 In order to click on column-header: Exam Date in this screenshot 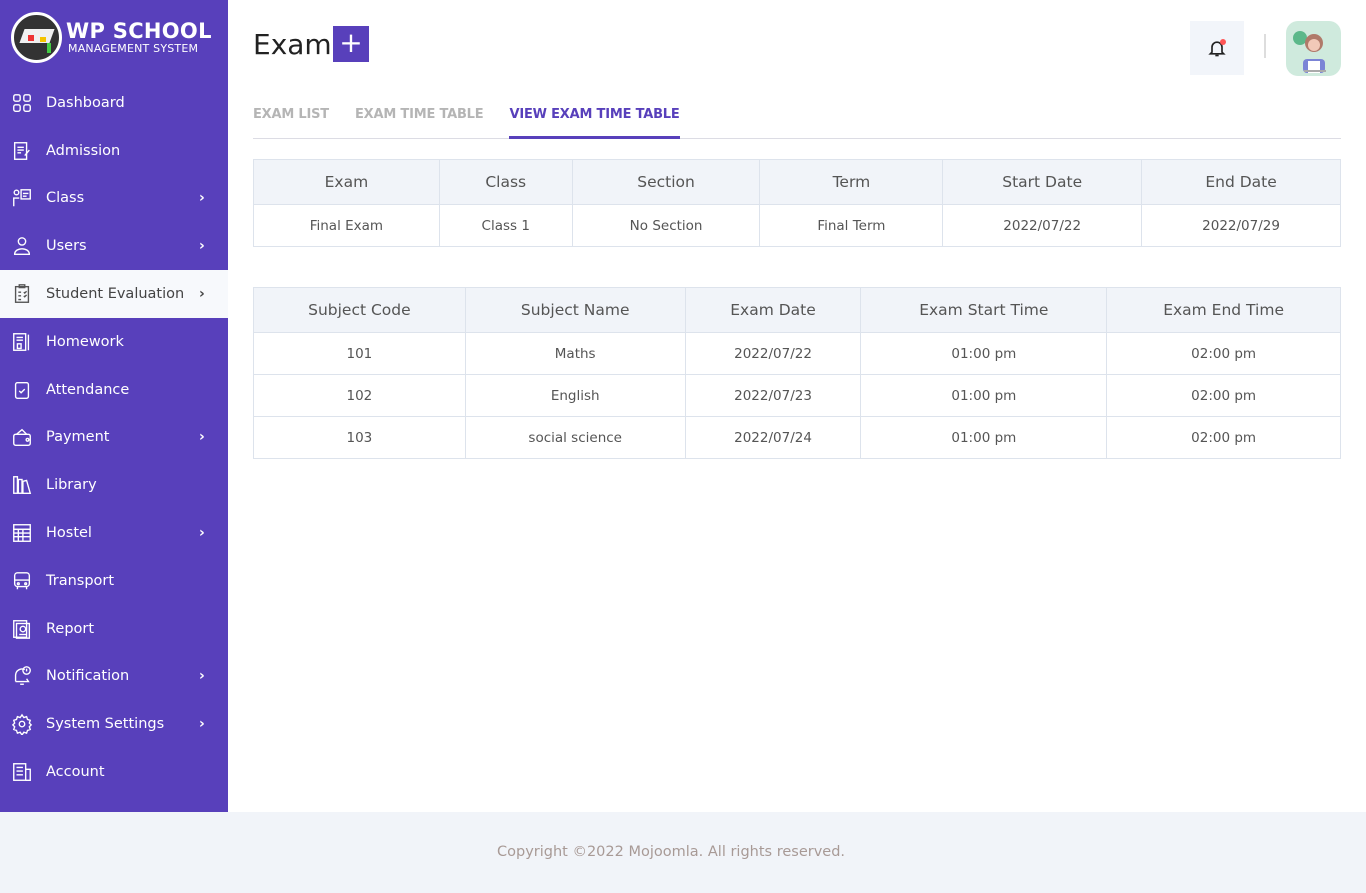, I will do `click(773, 310)`.